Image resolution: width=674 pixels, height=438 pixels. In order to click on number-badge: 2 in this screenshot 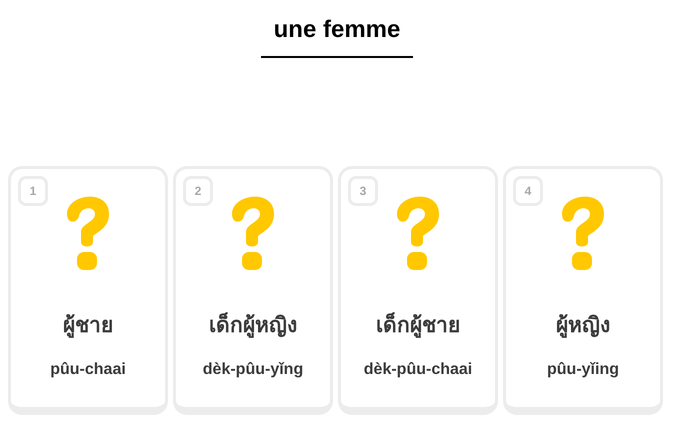, I will do `click(198, 191)`.